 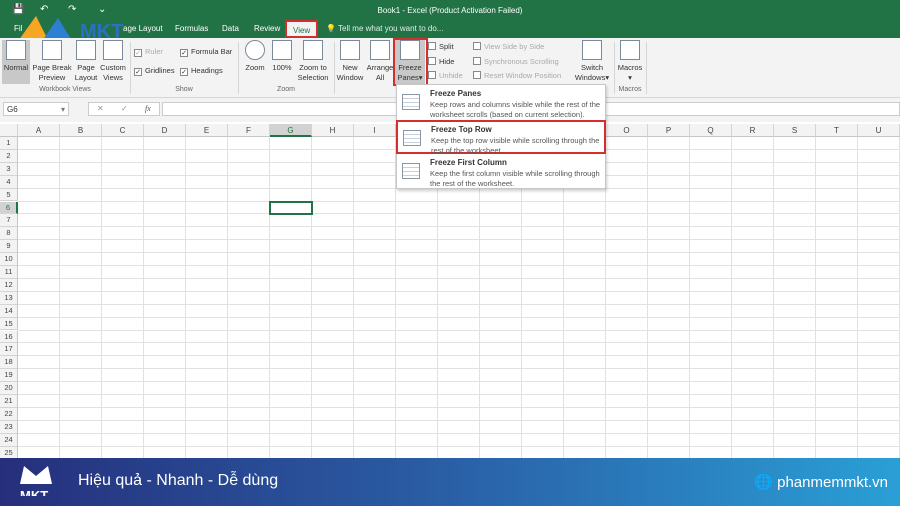 What do you see at coordinates (380, 67) in the screenshot?
I see `label: Arrange` at bounding box center [380, 67].